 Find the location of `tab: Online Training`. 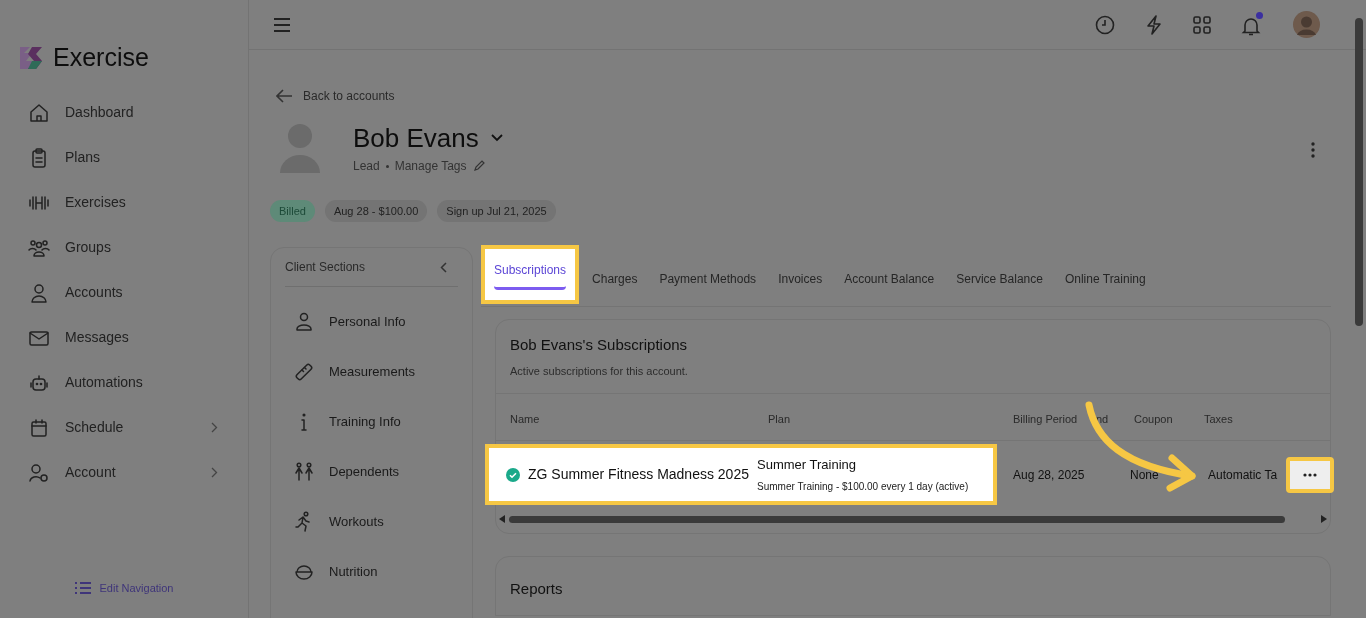

tab: Online Training is located at coordinates (1105, 288).